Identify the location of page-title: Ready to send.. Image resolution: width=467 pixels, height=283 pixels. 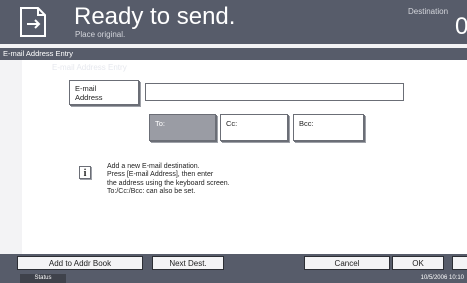
(155, 16).